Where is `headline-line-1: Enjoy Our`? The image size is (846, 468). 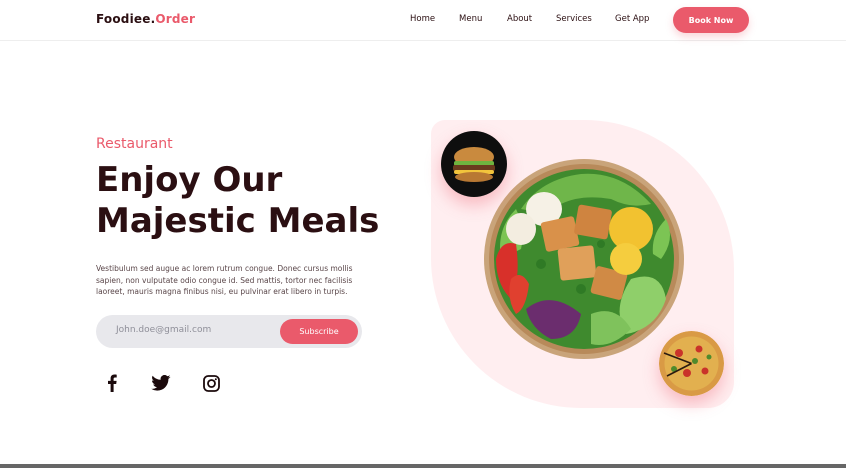
headline-line-1: Enjoy Our is located at coordinates (189, 180).